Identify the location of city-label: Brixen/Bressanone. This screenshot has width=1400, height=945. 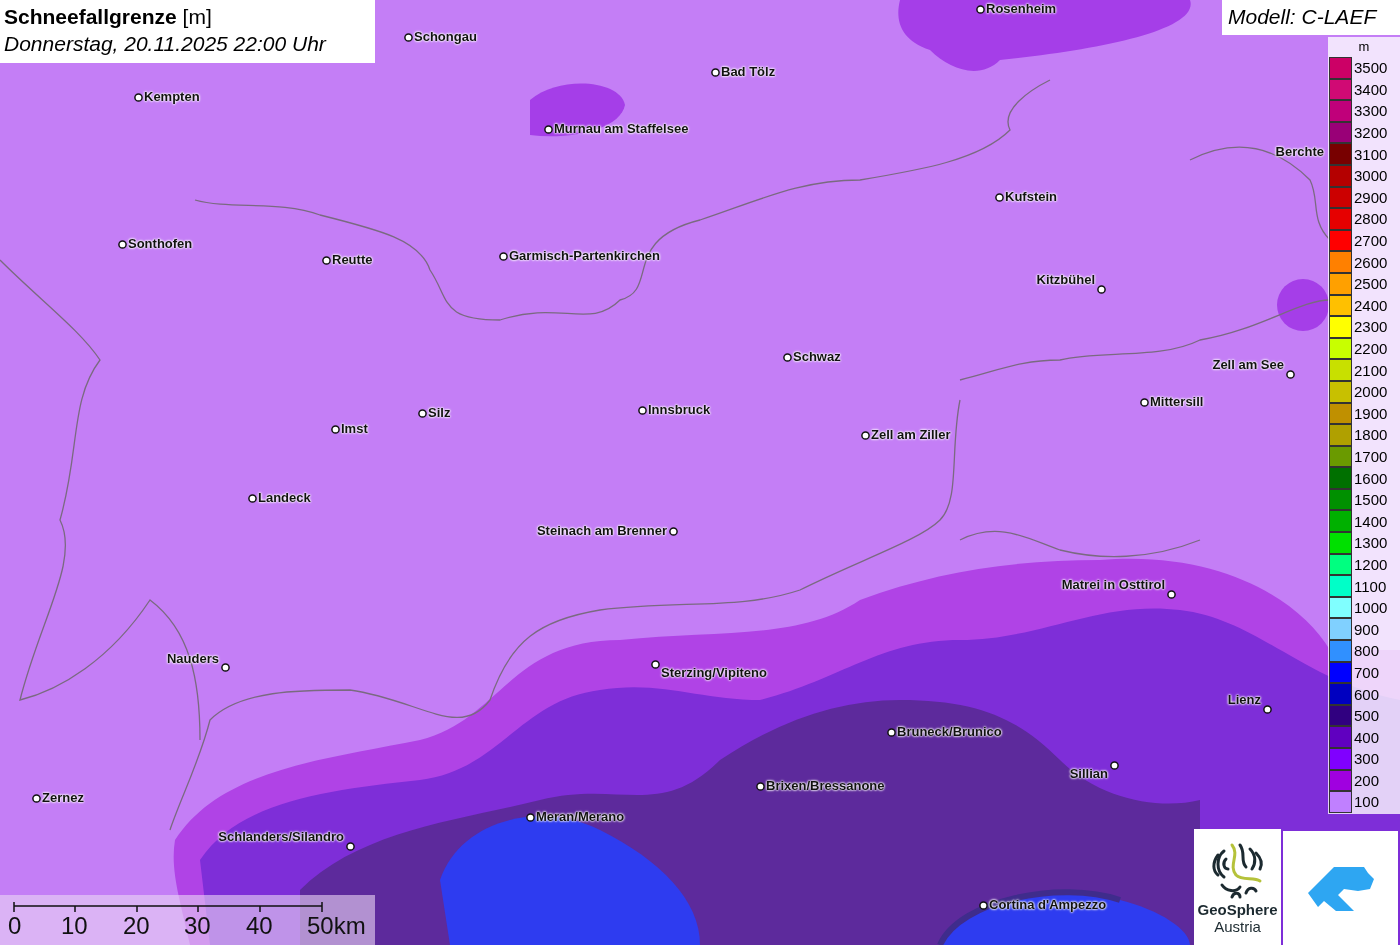
(825, 785).